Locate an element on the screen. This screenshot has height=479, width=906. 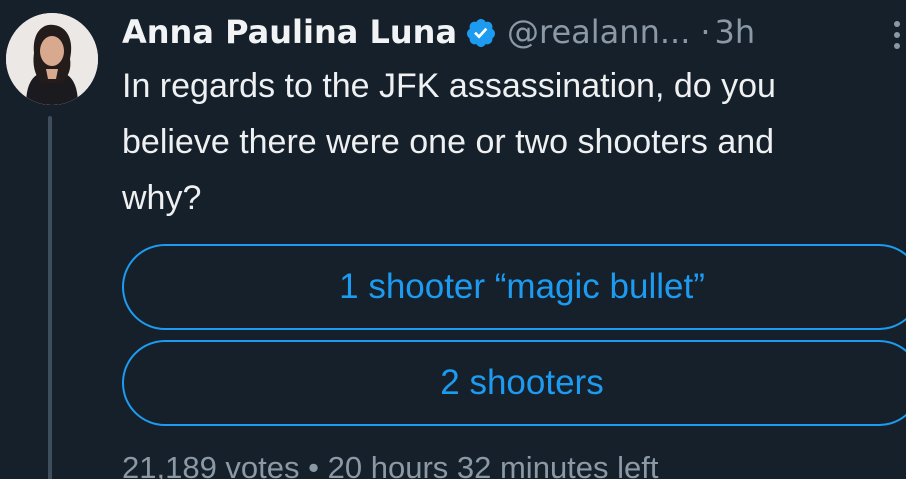
more-options-icon is located at coordinates (897, 36).